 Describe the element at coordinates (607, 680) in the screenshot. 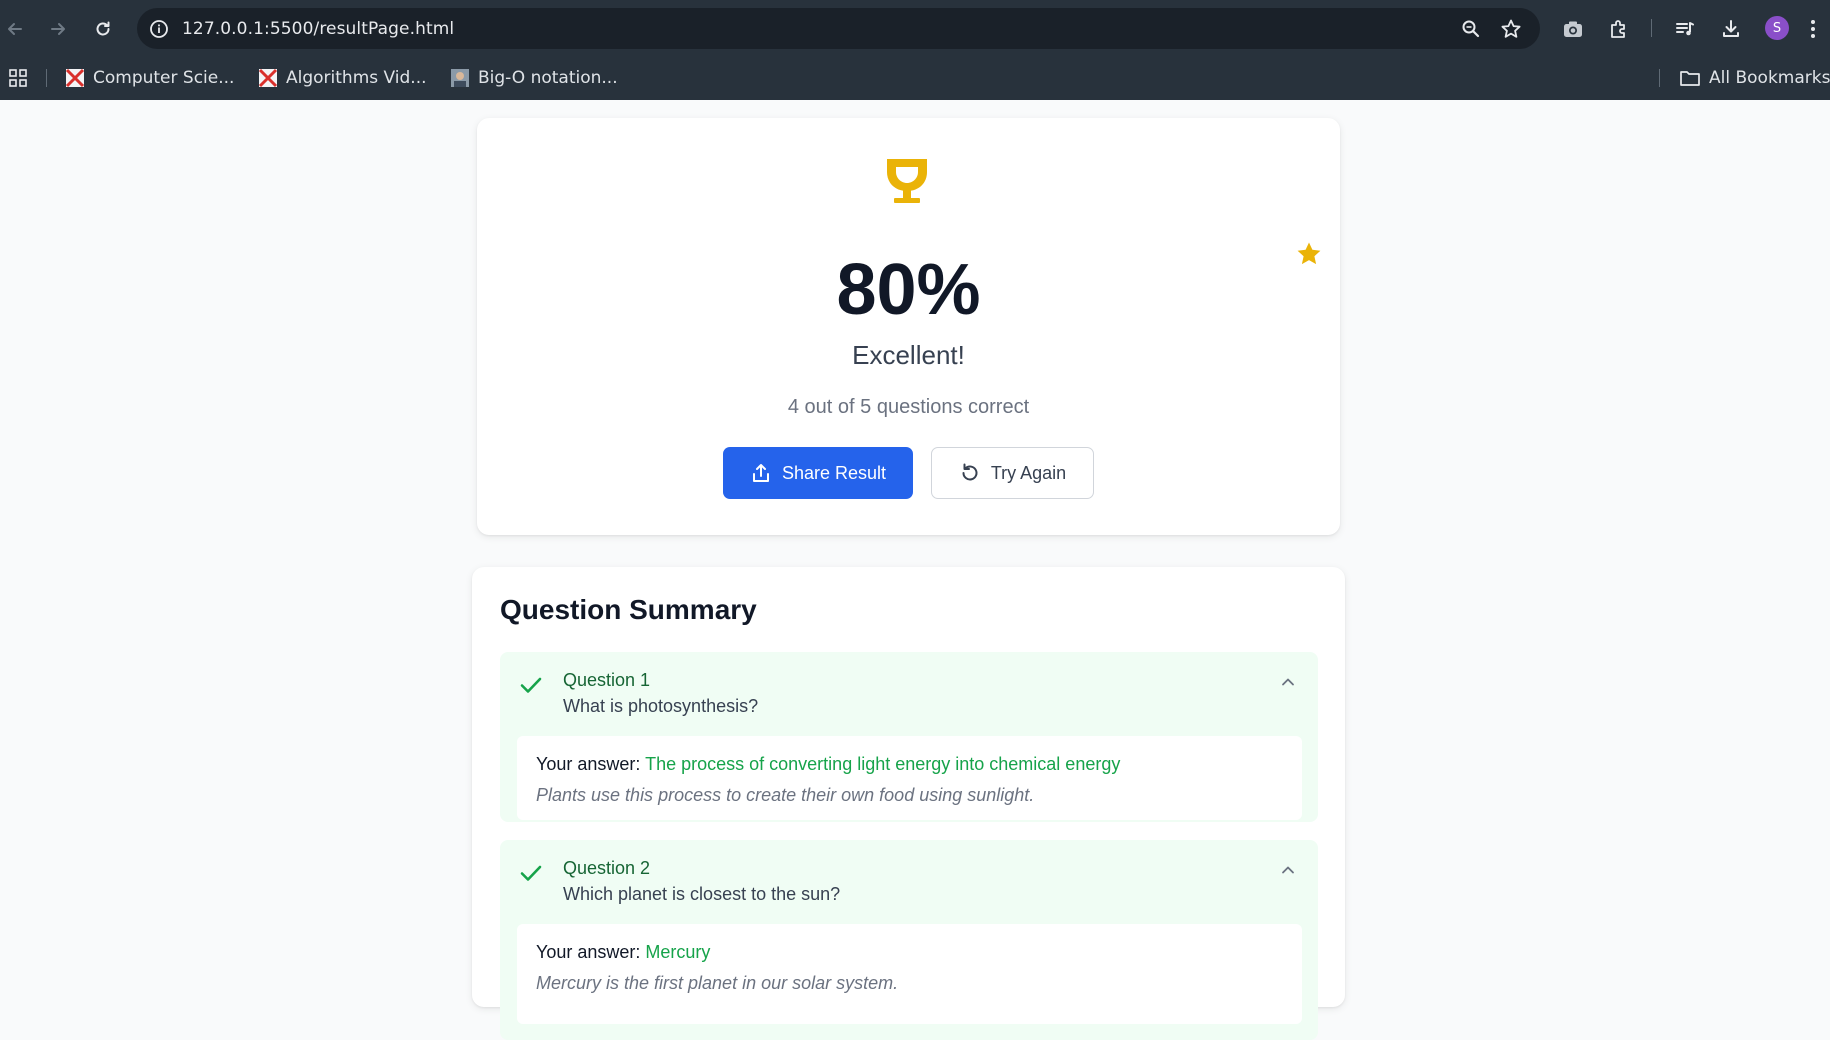

I see `question-number: Question 1` at that location.